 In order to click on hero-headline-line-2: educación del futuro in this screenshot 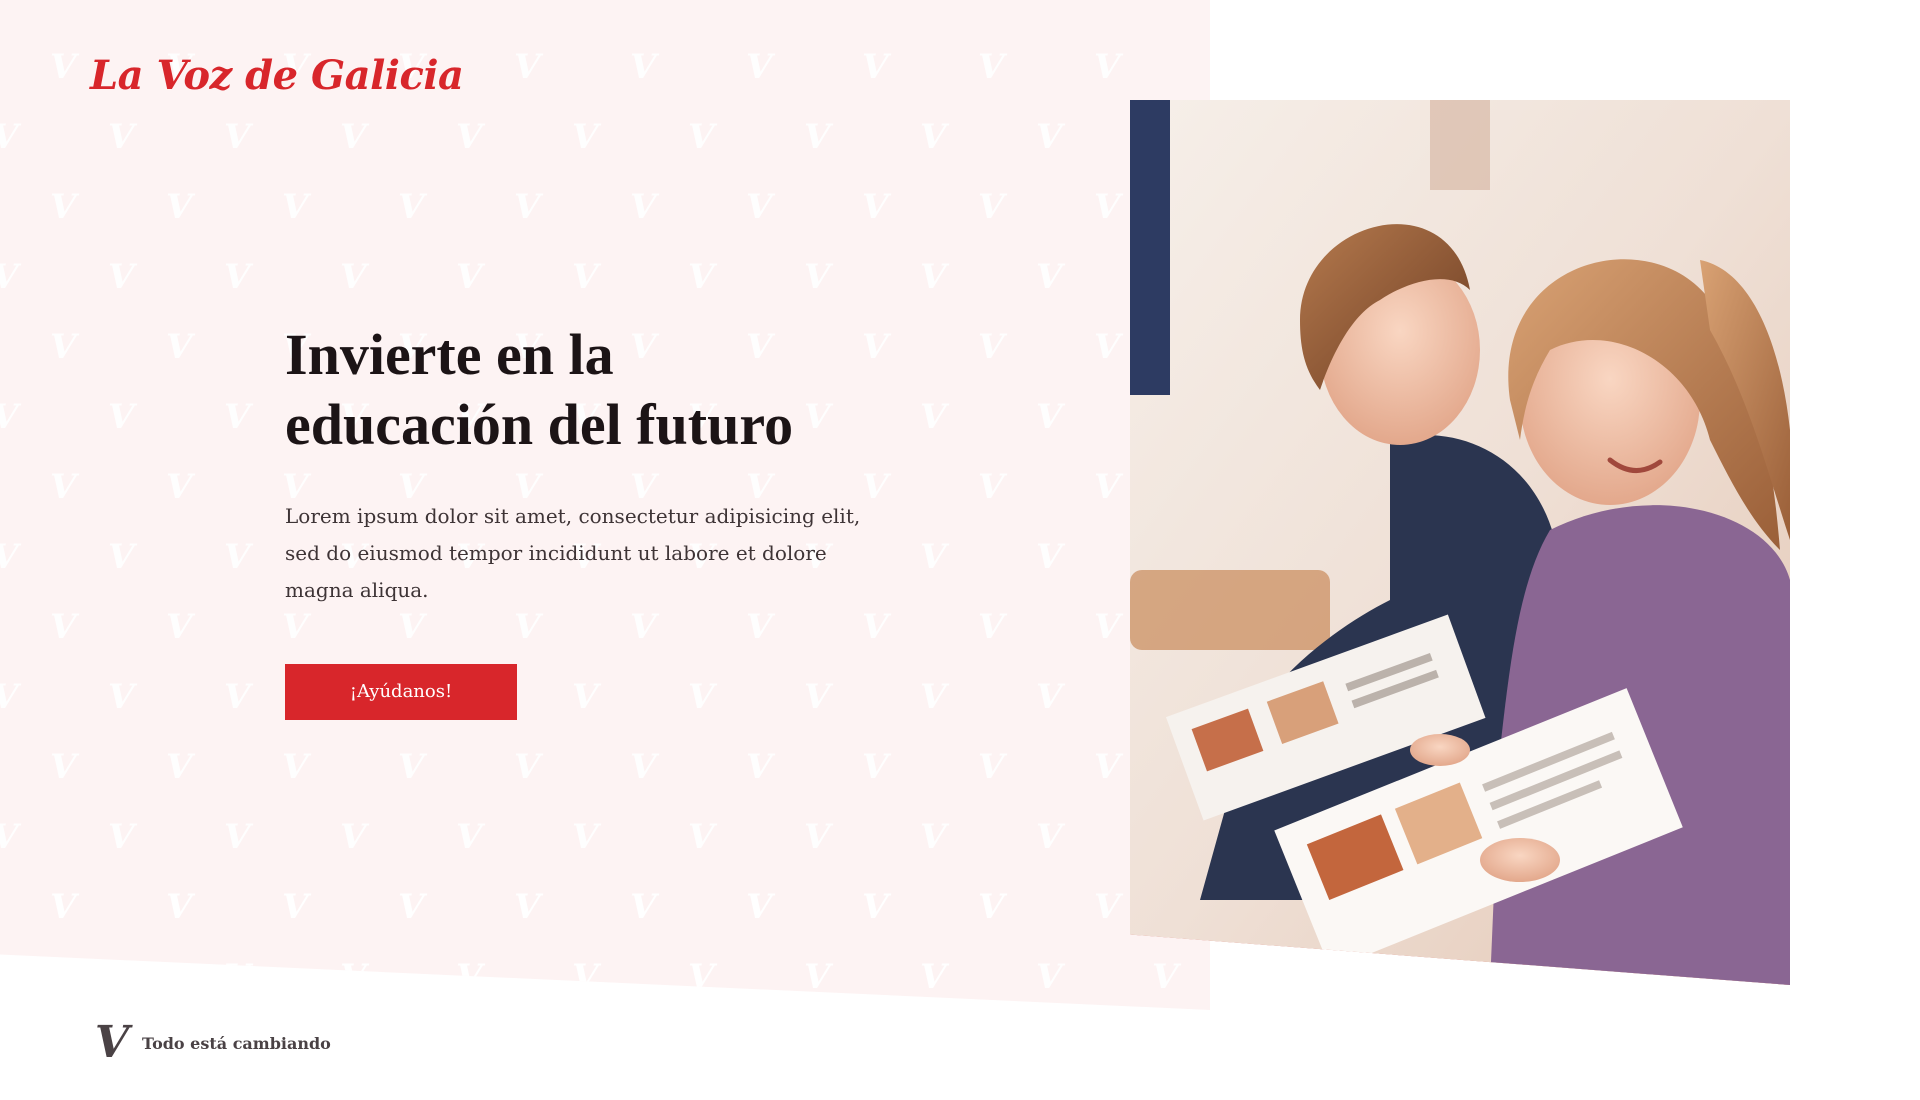, I will do `click(539, 424)`.